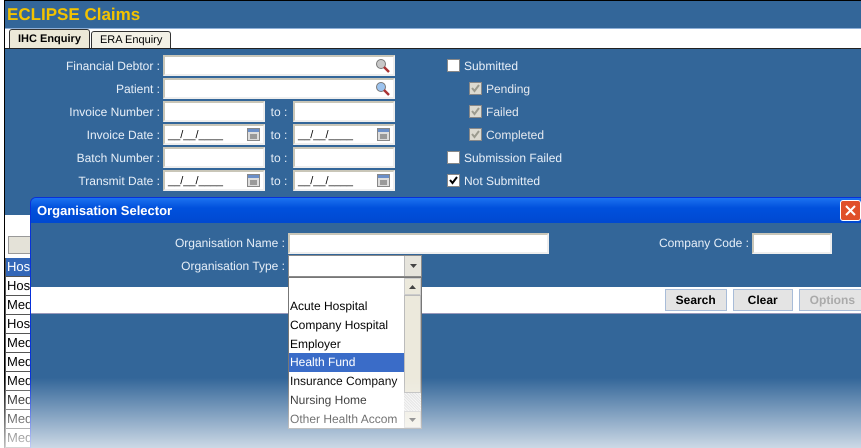 This screenshot has width=861, height=448. What do you see at coordinates (762, 300) in the screenshot?
I see `button: Clear` at bounding box center [762, 300].